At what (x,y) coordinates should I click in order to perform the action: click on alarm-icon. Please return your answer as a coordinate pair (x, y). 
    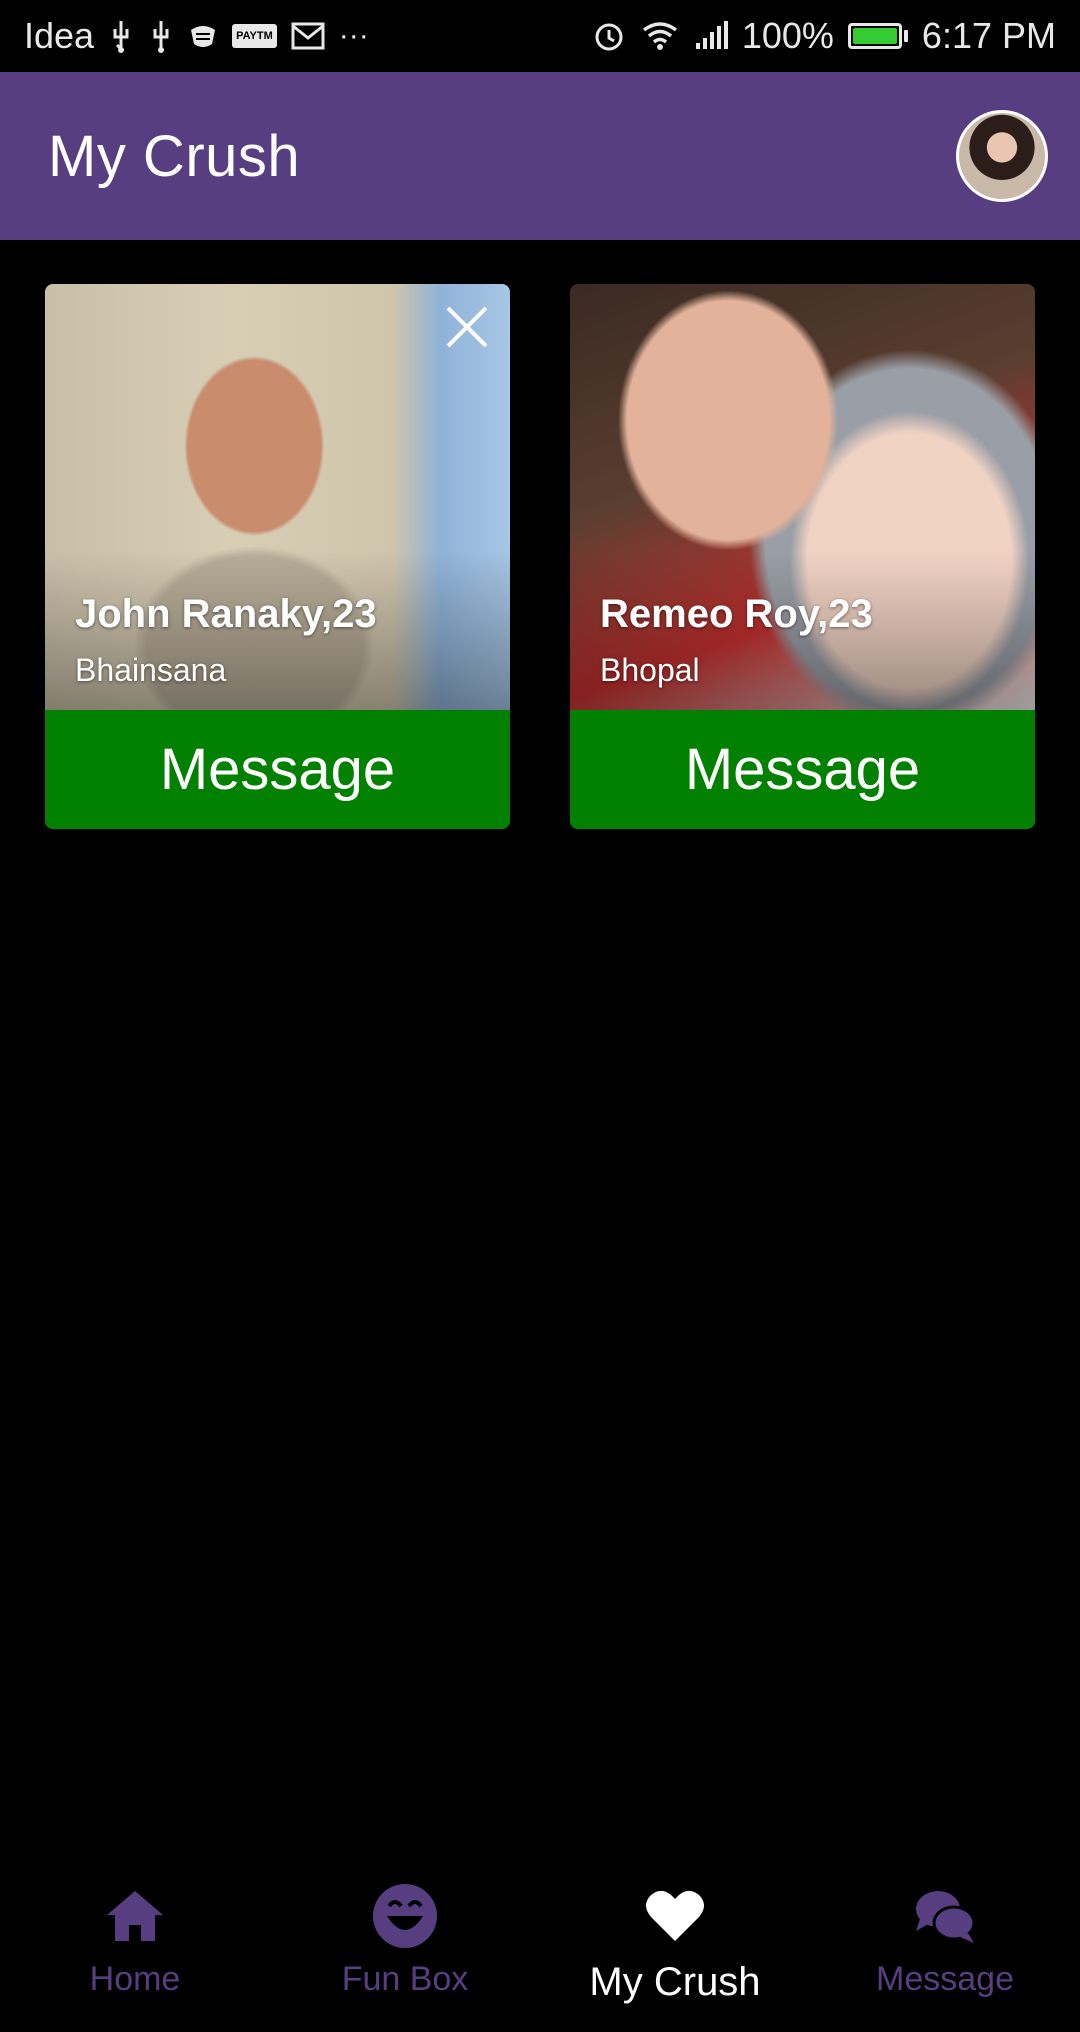
    Looking at the image, I should click on (609, 36).